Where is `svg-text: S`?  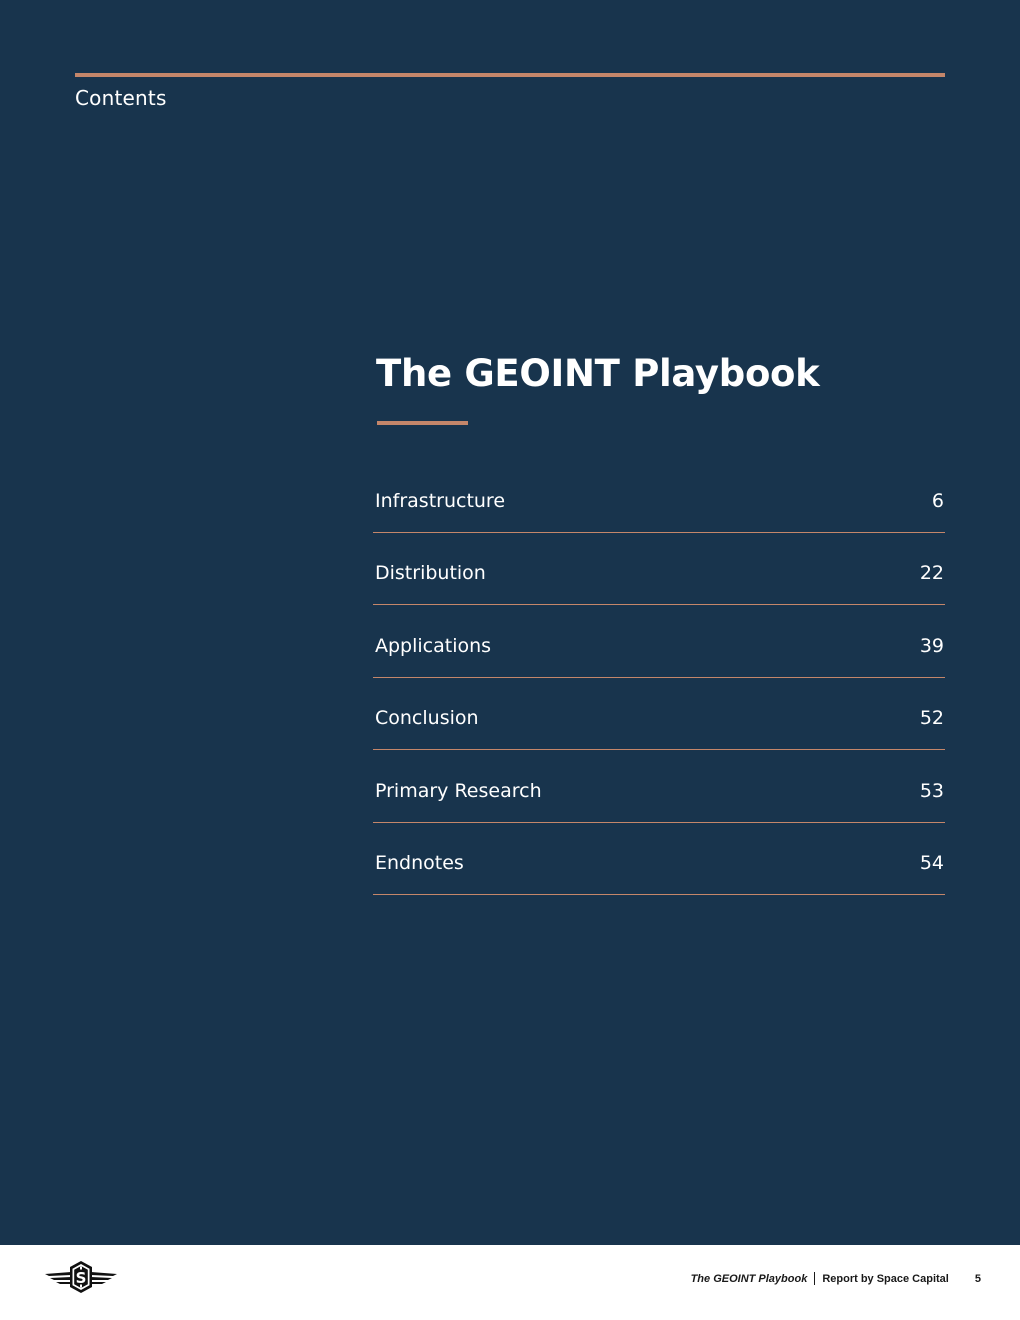
svg-text: S is located at coordinates (81, 1278).